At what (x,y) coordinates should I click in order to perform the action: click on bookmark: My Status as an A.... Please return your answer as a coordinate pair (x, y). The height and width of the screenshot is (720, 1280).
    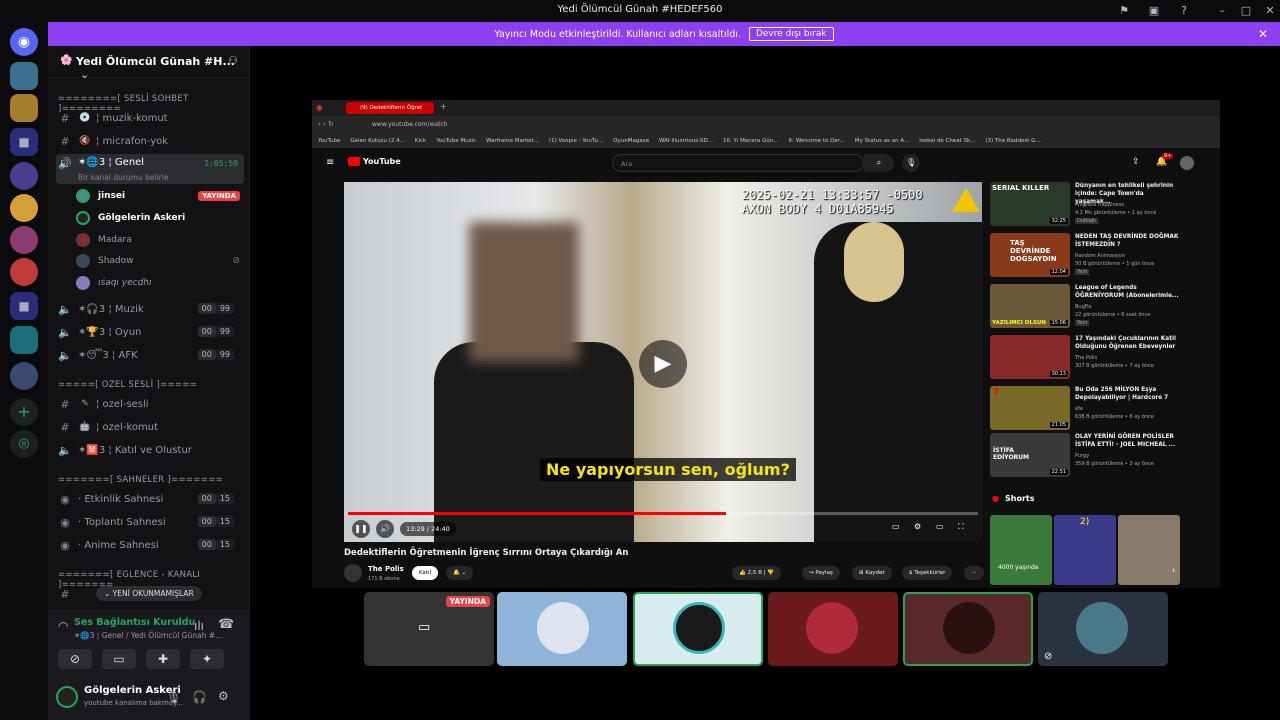
    Looking at the image, I should click on (882, 141).